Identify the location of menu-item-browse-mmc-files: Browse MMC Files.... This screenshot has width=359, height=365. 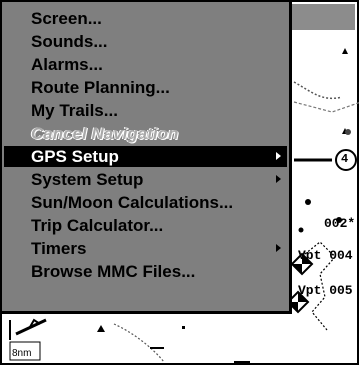
(145, 271).